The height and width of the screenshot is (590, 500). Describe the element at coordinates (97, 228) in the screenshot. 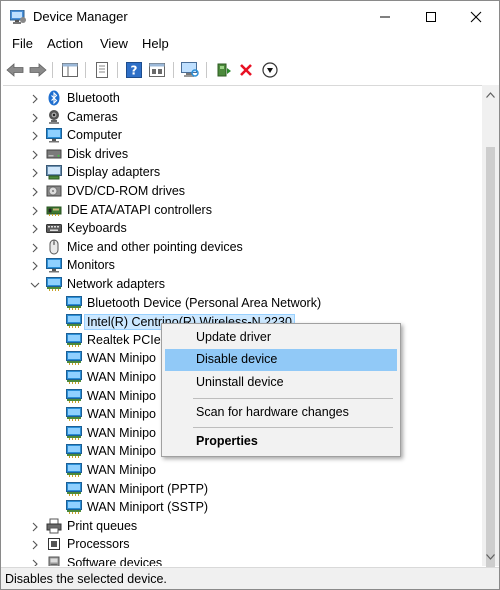

I see `tree-category-label: Keyboards` at that location.